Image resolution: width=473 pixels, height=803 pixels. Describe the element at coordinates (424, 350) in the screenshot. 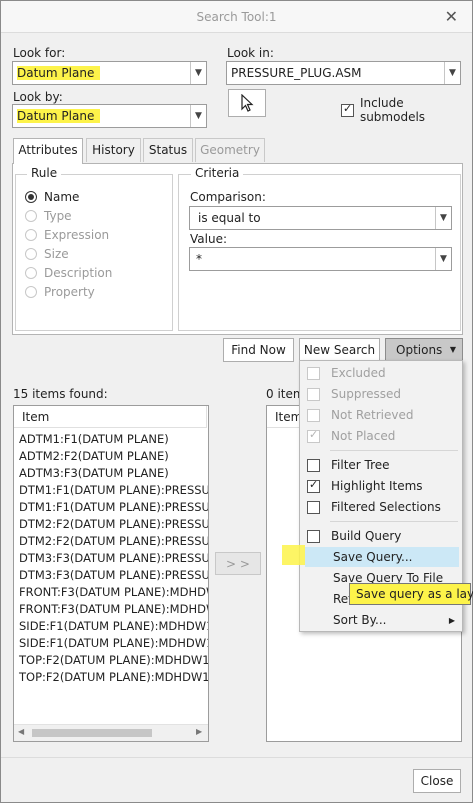

I see `options-button: Options ▼` at that location.